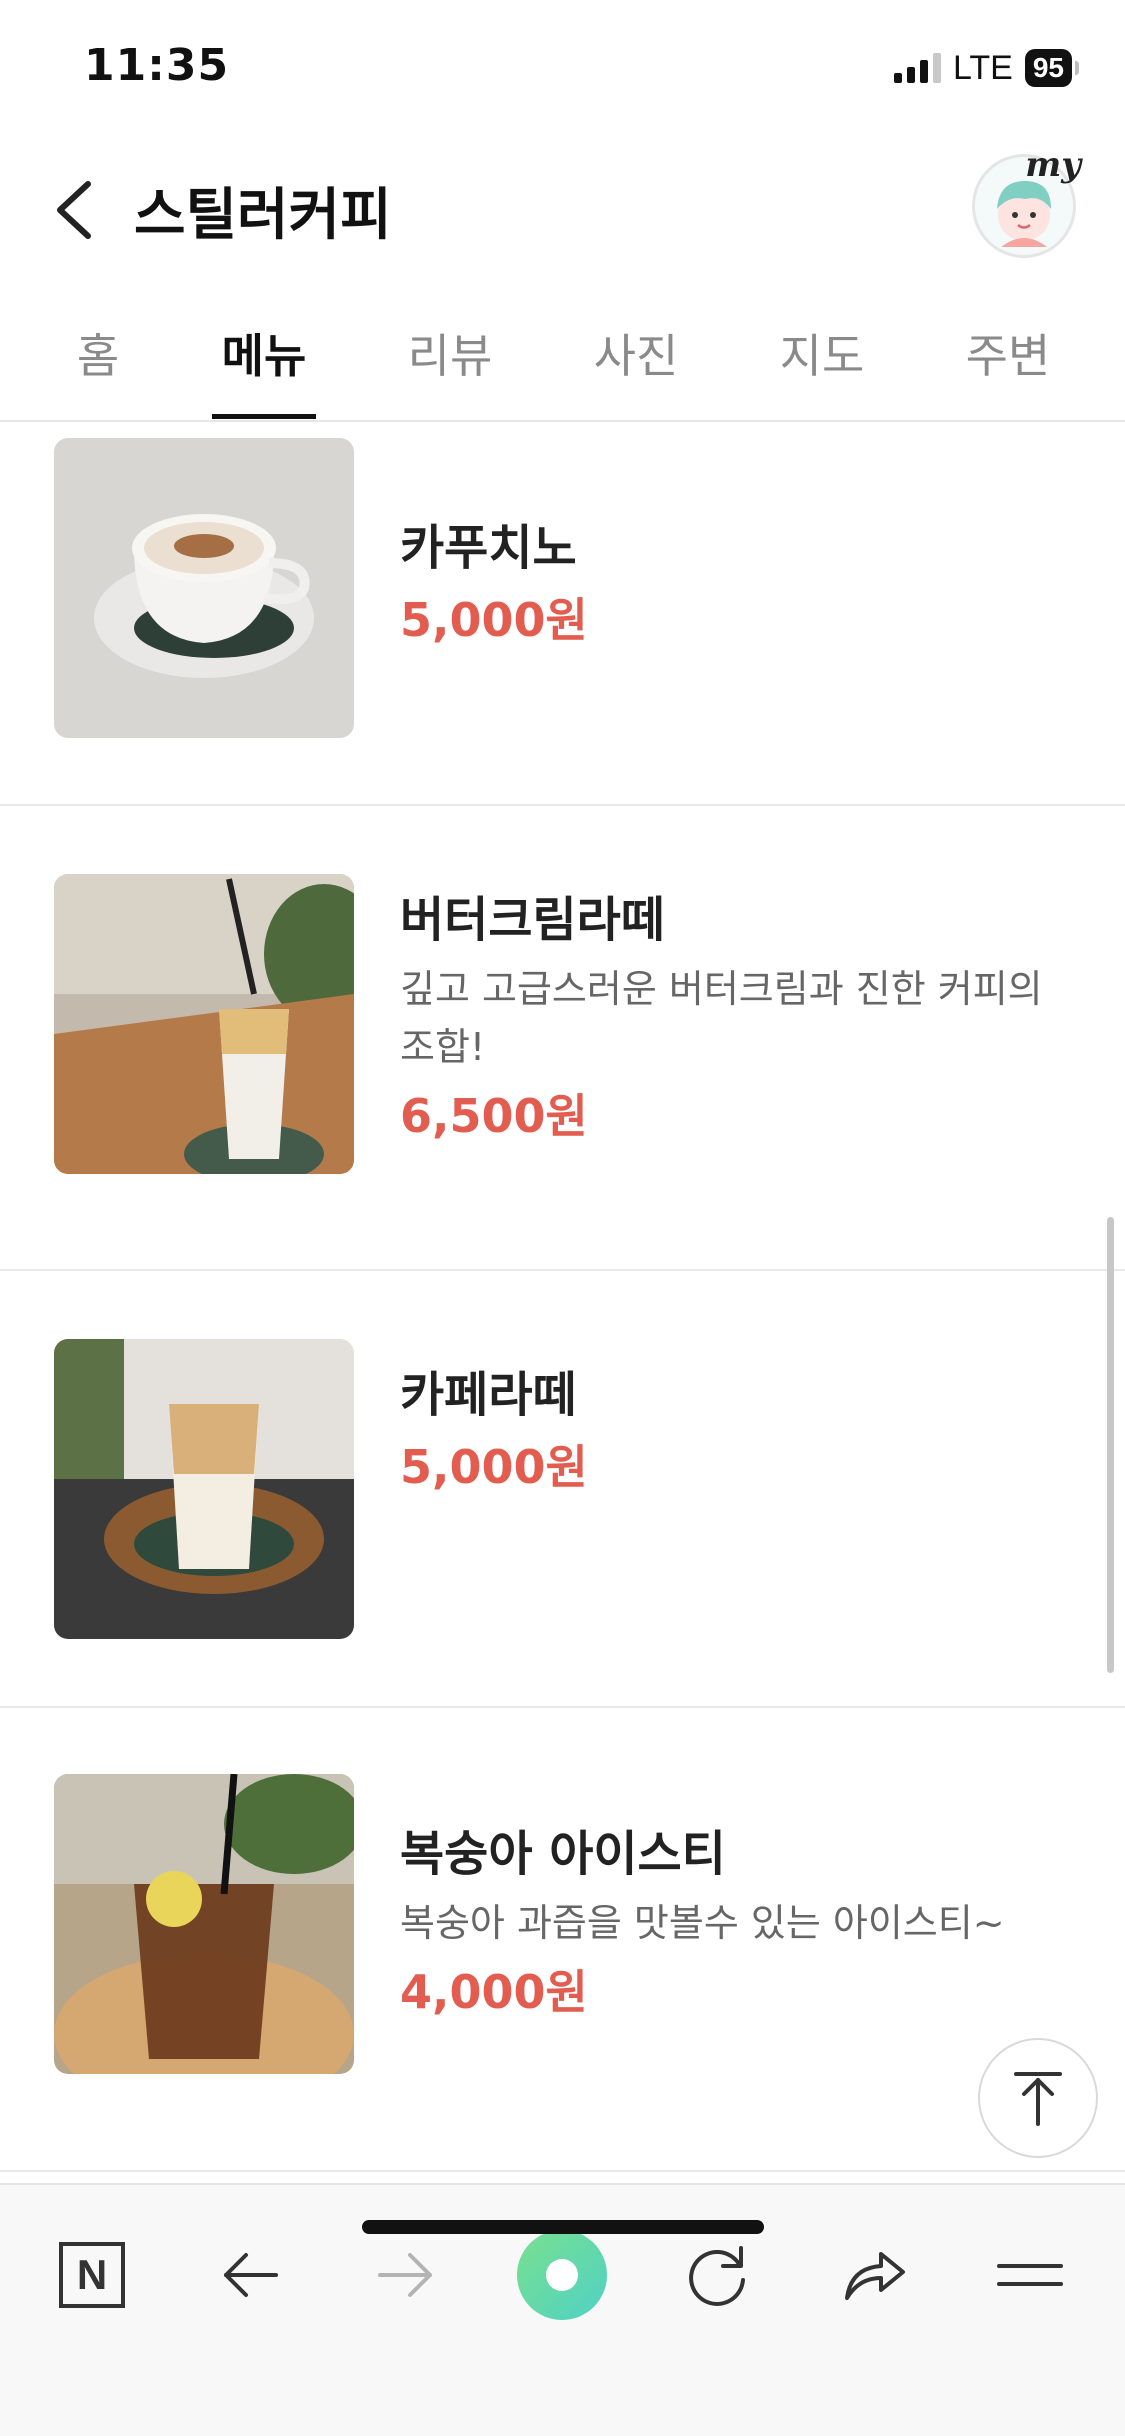 The height and width of the screenshot is (2436, 1125). I want to click on arrow-up-icon, so click(1038, 2099).